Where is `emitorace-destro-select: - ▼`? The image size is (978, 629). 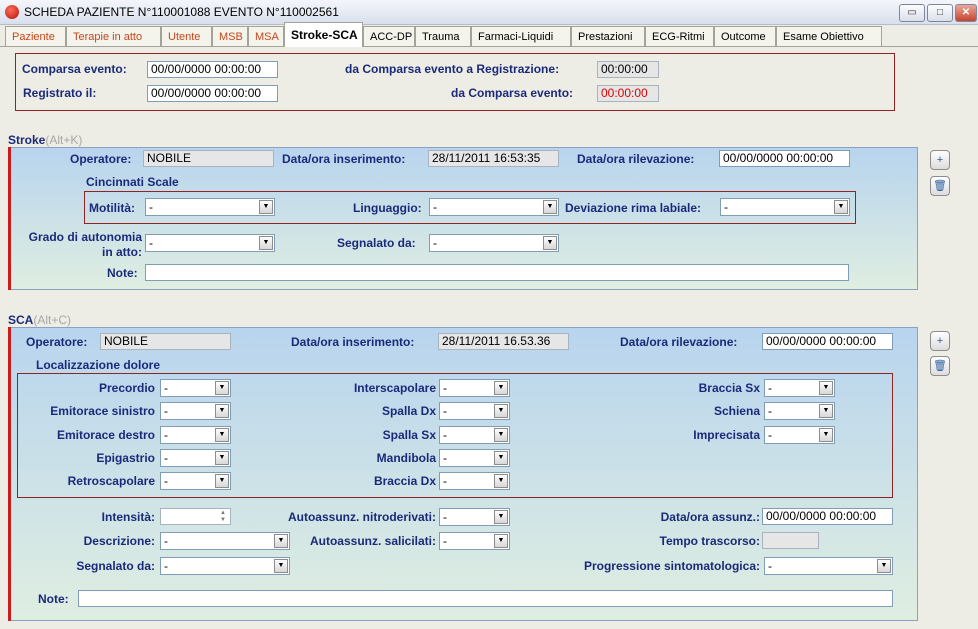 emitorace-destro-select: - ▼ is located at coordinates (195, 435).